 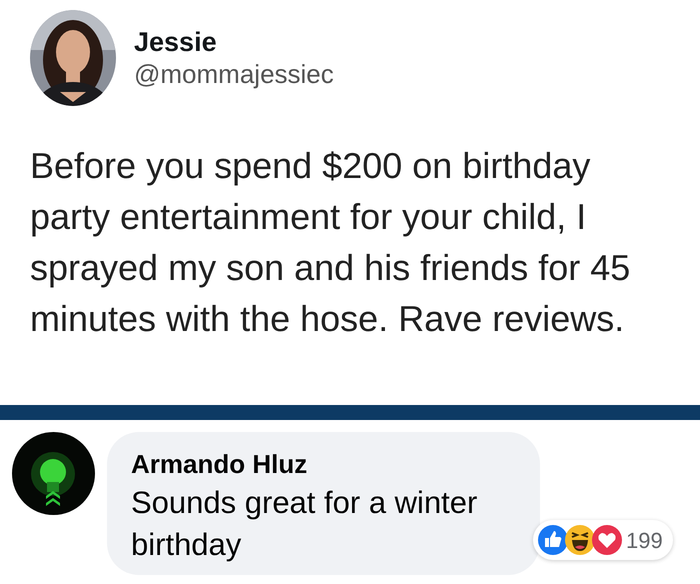 I want to click on comment-text: Sounds great for a winter birthday, so click(x=304, y=524).